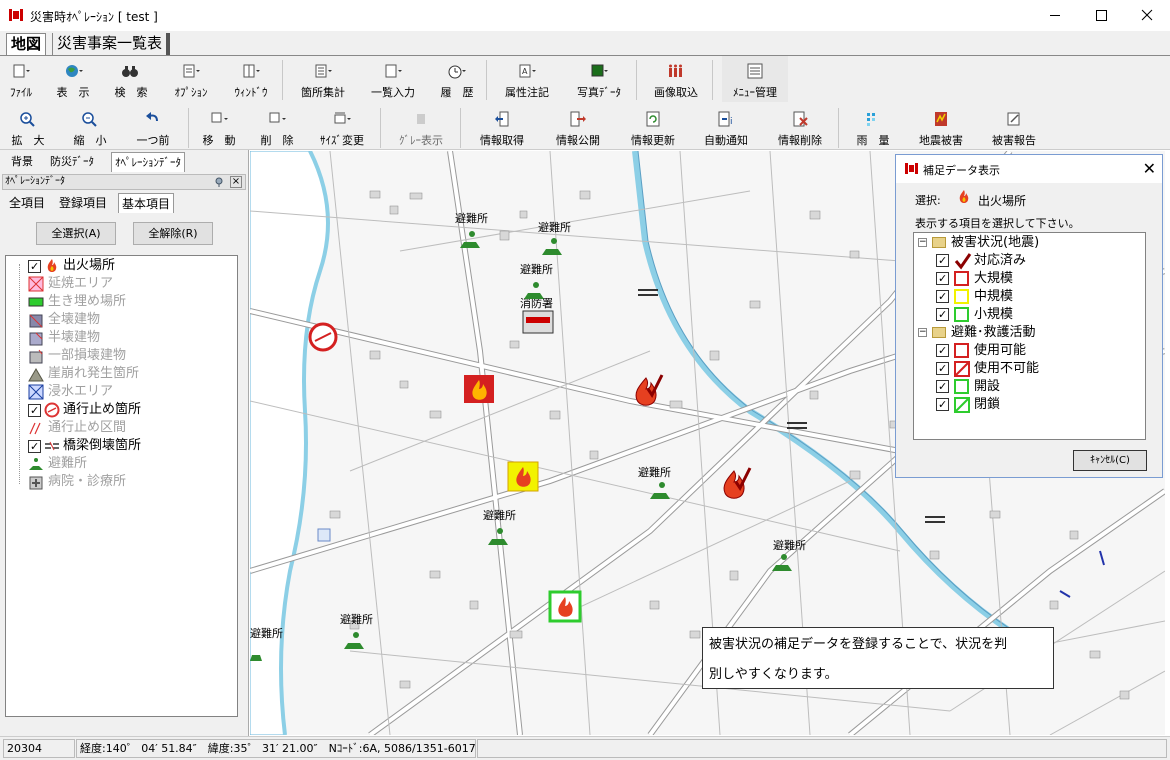 Image resolution: width=1170 pixels, height=760 pixels. I want to click on road-closed-icon, so click(52, 410).